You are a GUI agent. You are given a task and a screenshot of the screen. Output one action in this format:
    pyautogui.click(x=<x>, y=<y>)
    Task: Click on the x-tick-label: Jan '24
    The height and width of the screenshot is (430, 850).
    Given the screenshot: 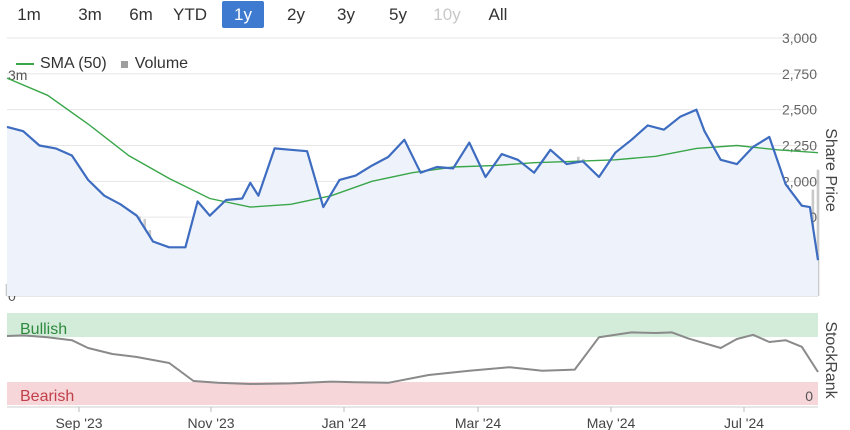 What is the action you would take?
    pyautogui.click(x=344, y=422)
    